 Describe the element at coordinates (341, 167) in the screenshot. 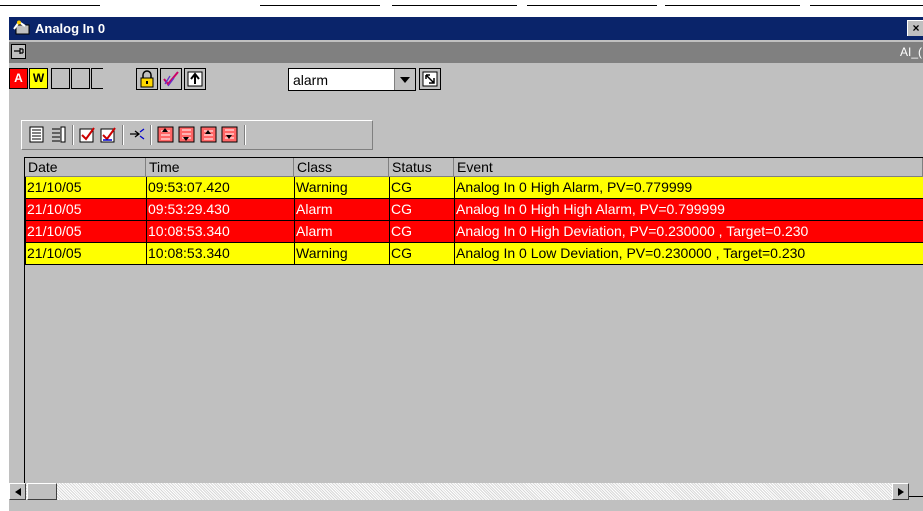

I see `column-header-class: Class` at that location.